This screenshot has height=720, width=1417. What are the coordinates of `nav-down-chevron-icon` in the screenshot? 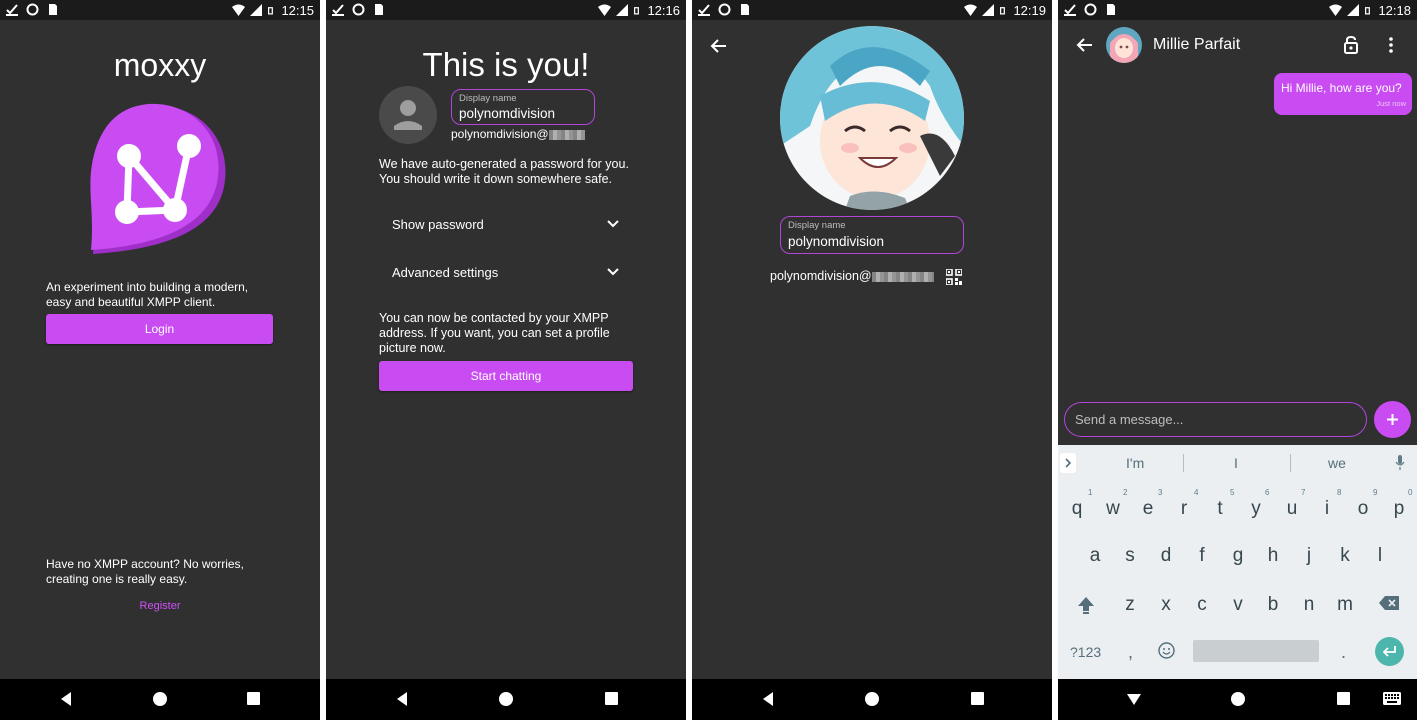 It's located at (1134, 699).